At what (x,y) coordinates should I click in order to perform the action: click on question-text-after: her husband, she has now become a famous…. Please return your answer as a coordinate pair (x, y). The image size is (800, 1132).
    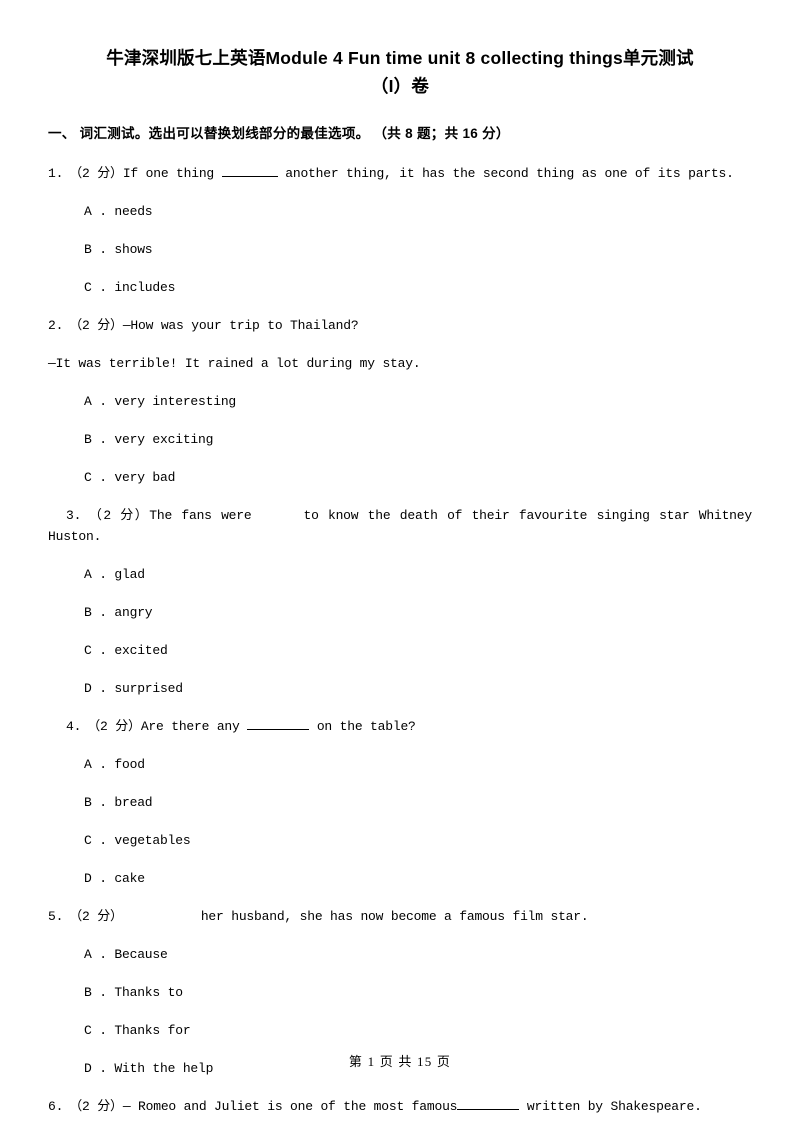
    Looking at the image, I should click on (394, 916).